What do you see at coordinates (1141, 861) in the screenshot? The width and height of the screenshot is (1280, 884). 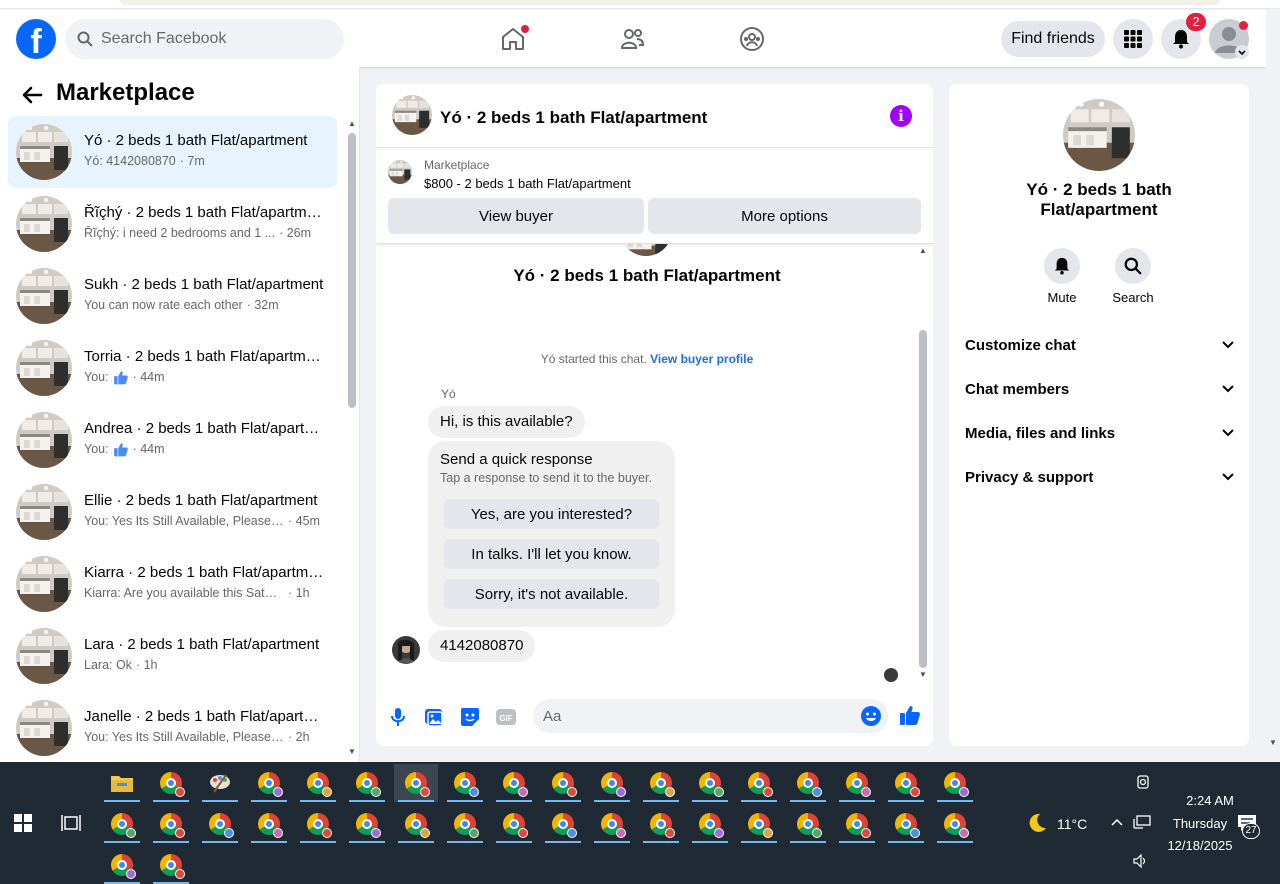 I see `volume-icon` at bounding box center [1141, 861].